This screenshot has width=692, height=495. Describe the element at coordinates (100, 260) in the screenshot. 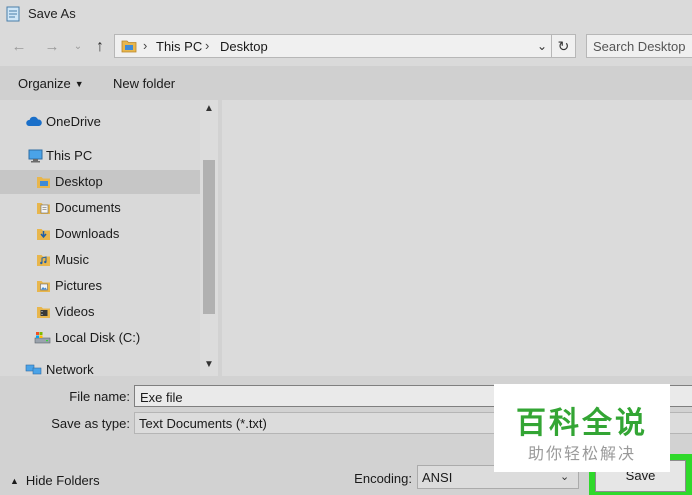

I see `sidebar-item-music: Music` at that location.